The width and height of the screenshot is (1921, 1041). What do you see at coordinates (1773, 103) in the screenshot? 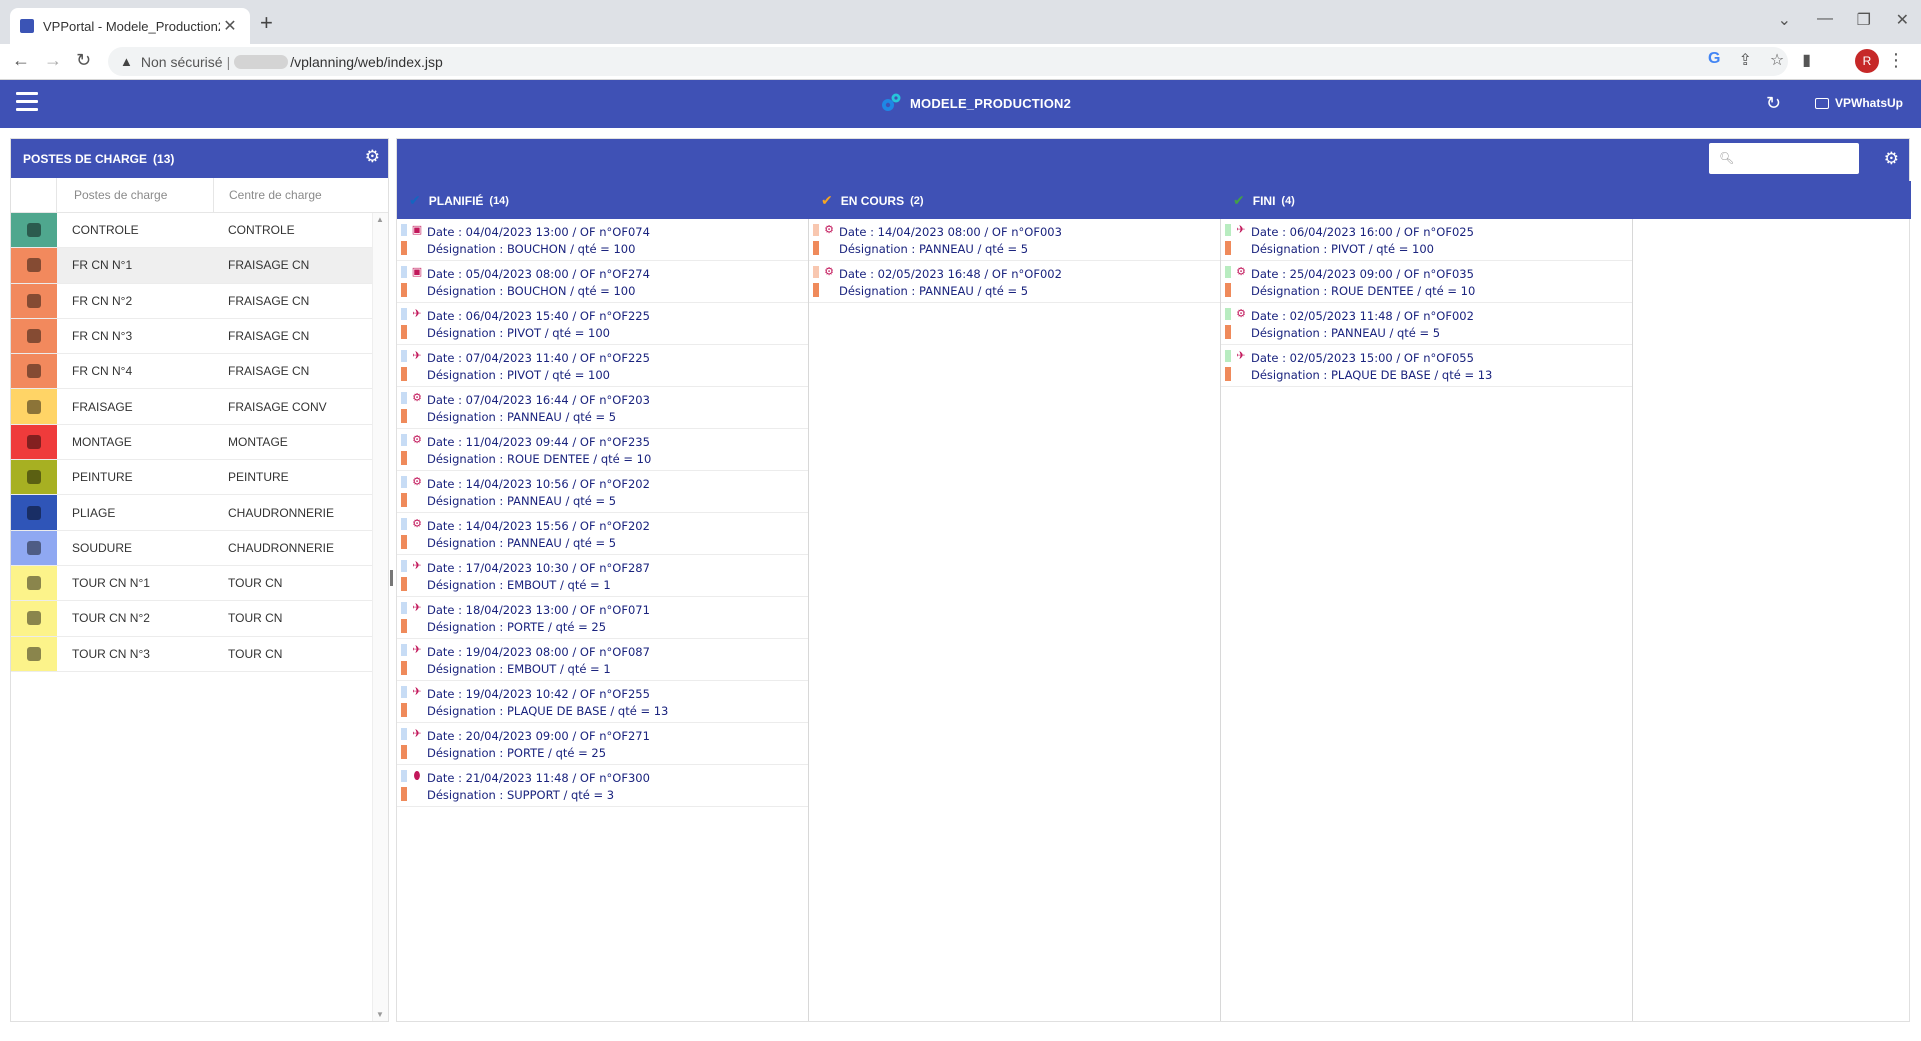
I see `refresh-icon: ↻` at bounding box center [1773, 103].